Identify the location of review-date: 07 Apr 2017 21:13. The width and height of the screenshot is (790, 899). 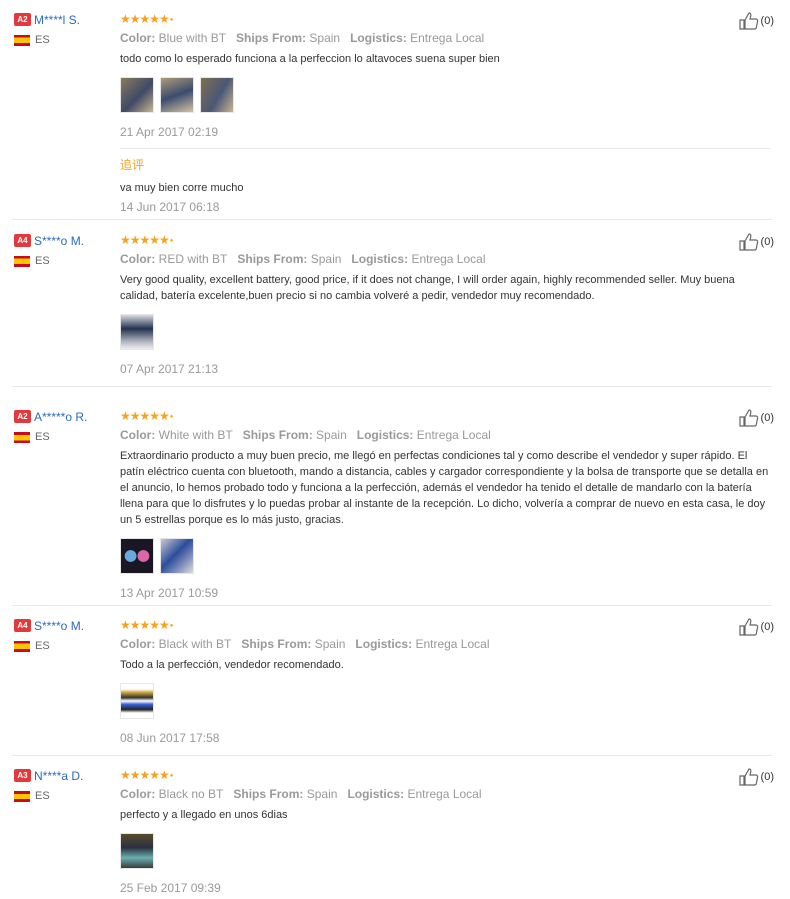
(169, 369).